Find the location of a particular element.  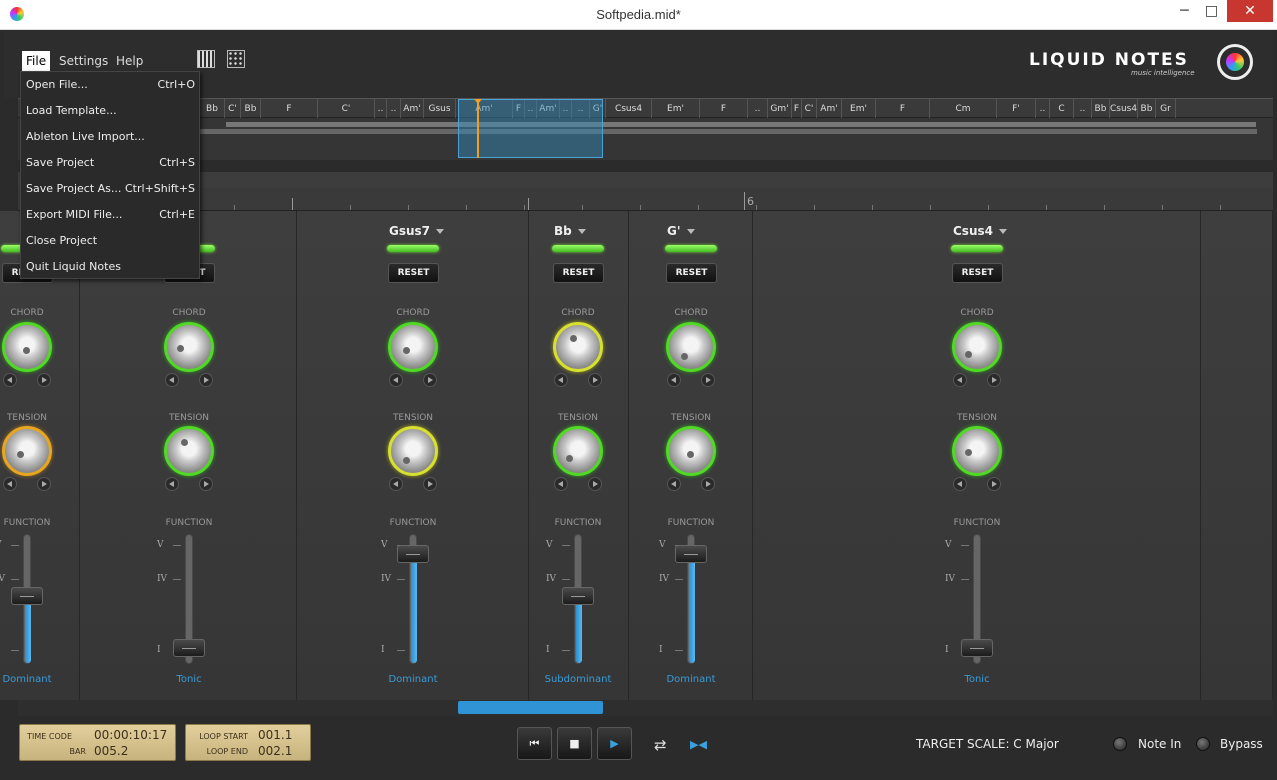

minimize-button: ─ is located at coordinates (1184, 11).